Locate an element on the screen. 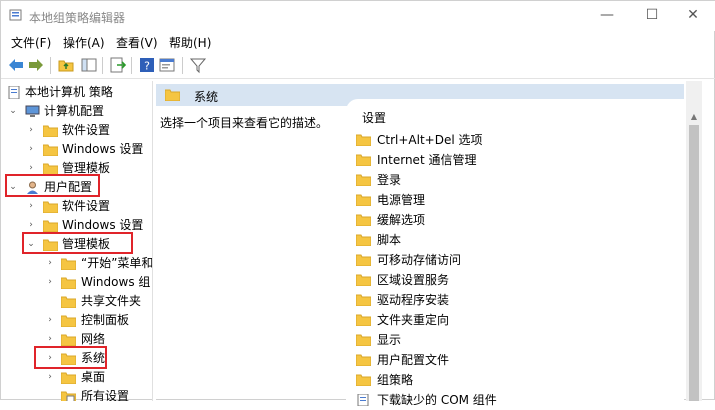 The width and height of the screenshot is (715, 410). help-icon: ? is located at coordinates (147, 65).